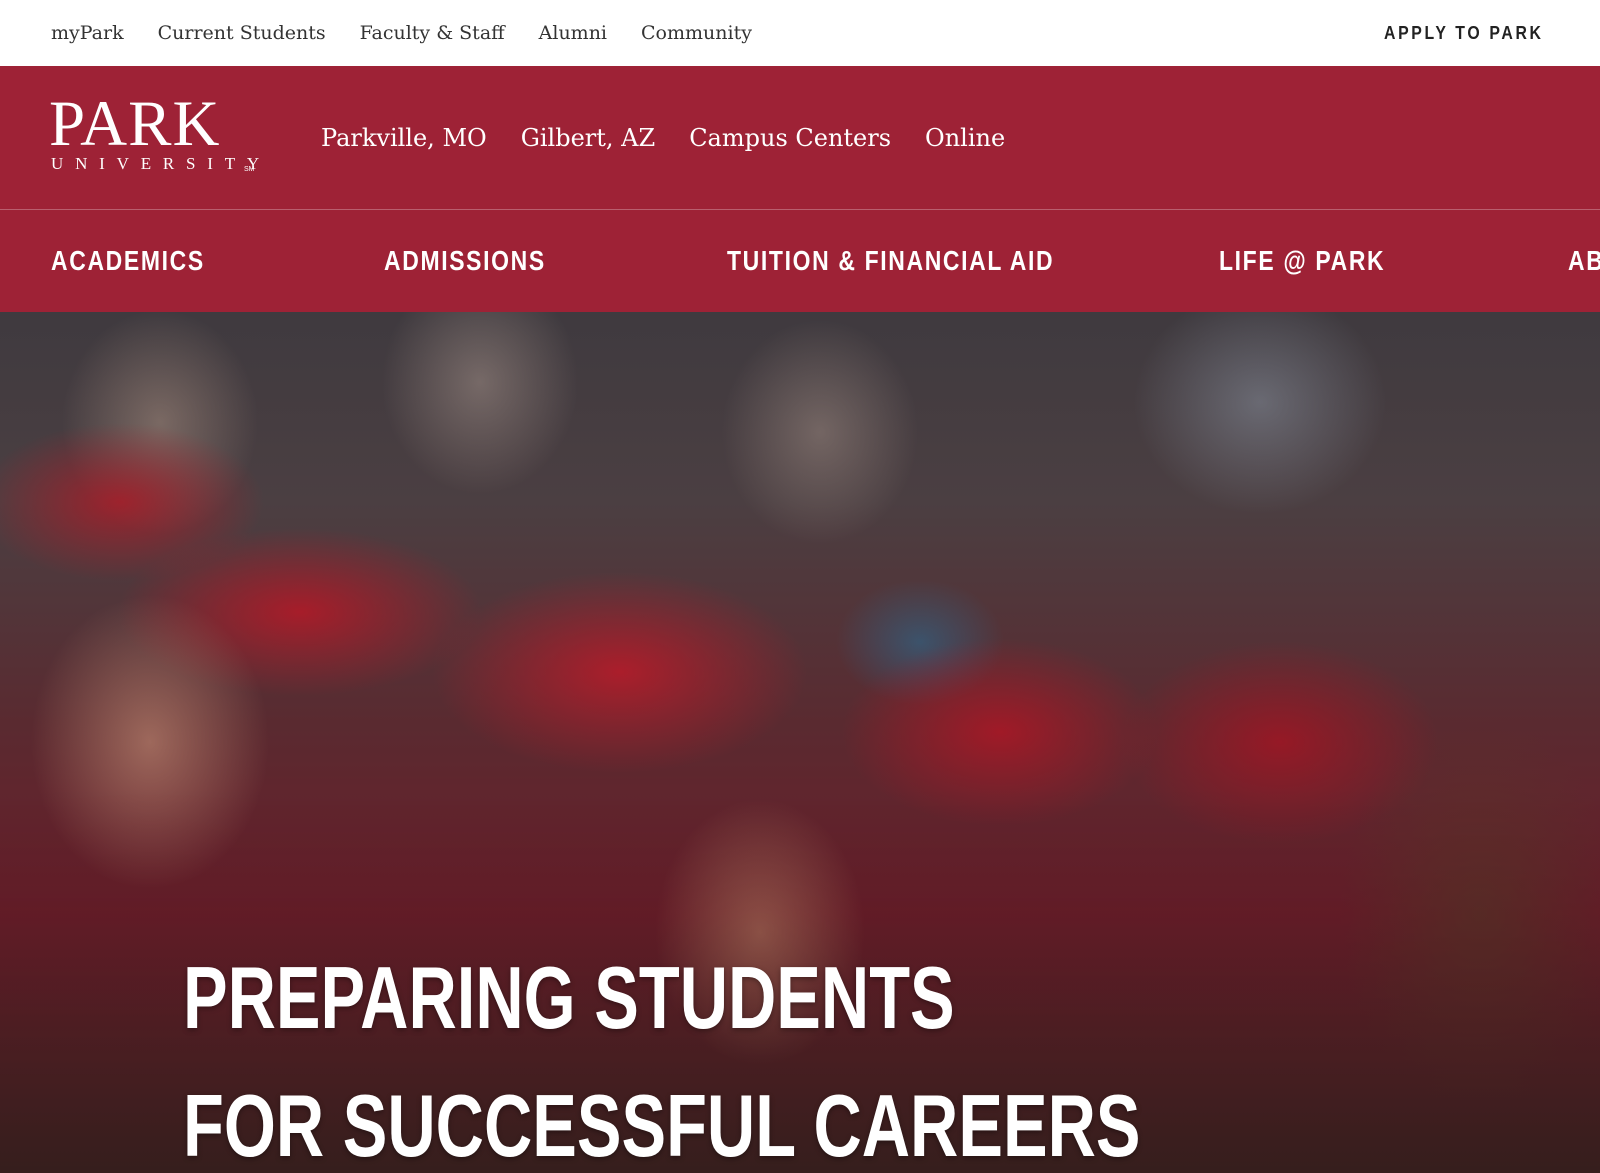  What do you see at coordinates (588, 138) in the screenshot?
I see `campus-link-gilbert: Gilbert, AZ` at bounding box center [588, 138].